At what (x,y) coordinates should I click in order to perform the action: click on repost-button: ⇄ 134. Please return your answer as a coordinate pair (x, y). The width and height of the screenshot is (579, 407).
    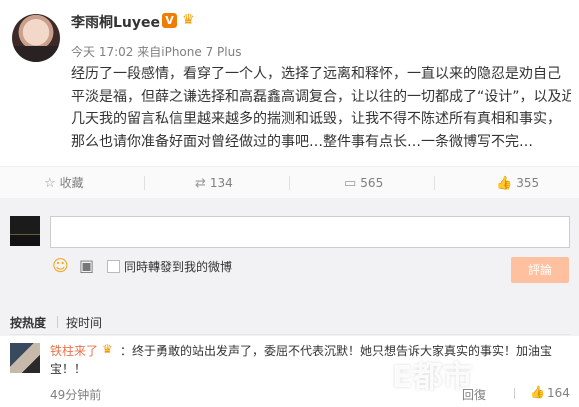
    Looking at the image, I should click on (214, 183).